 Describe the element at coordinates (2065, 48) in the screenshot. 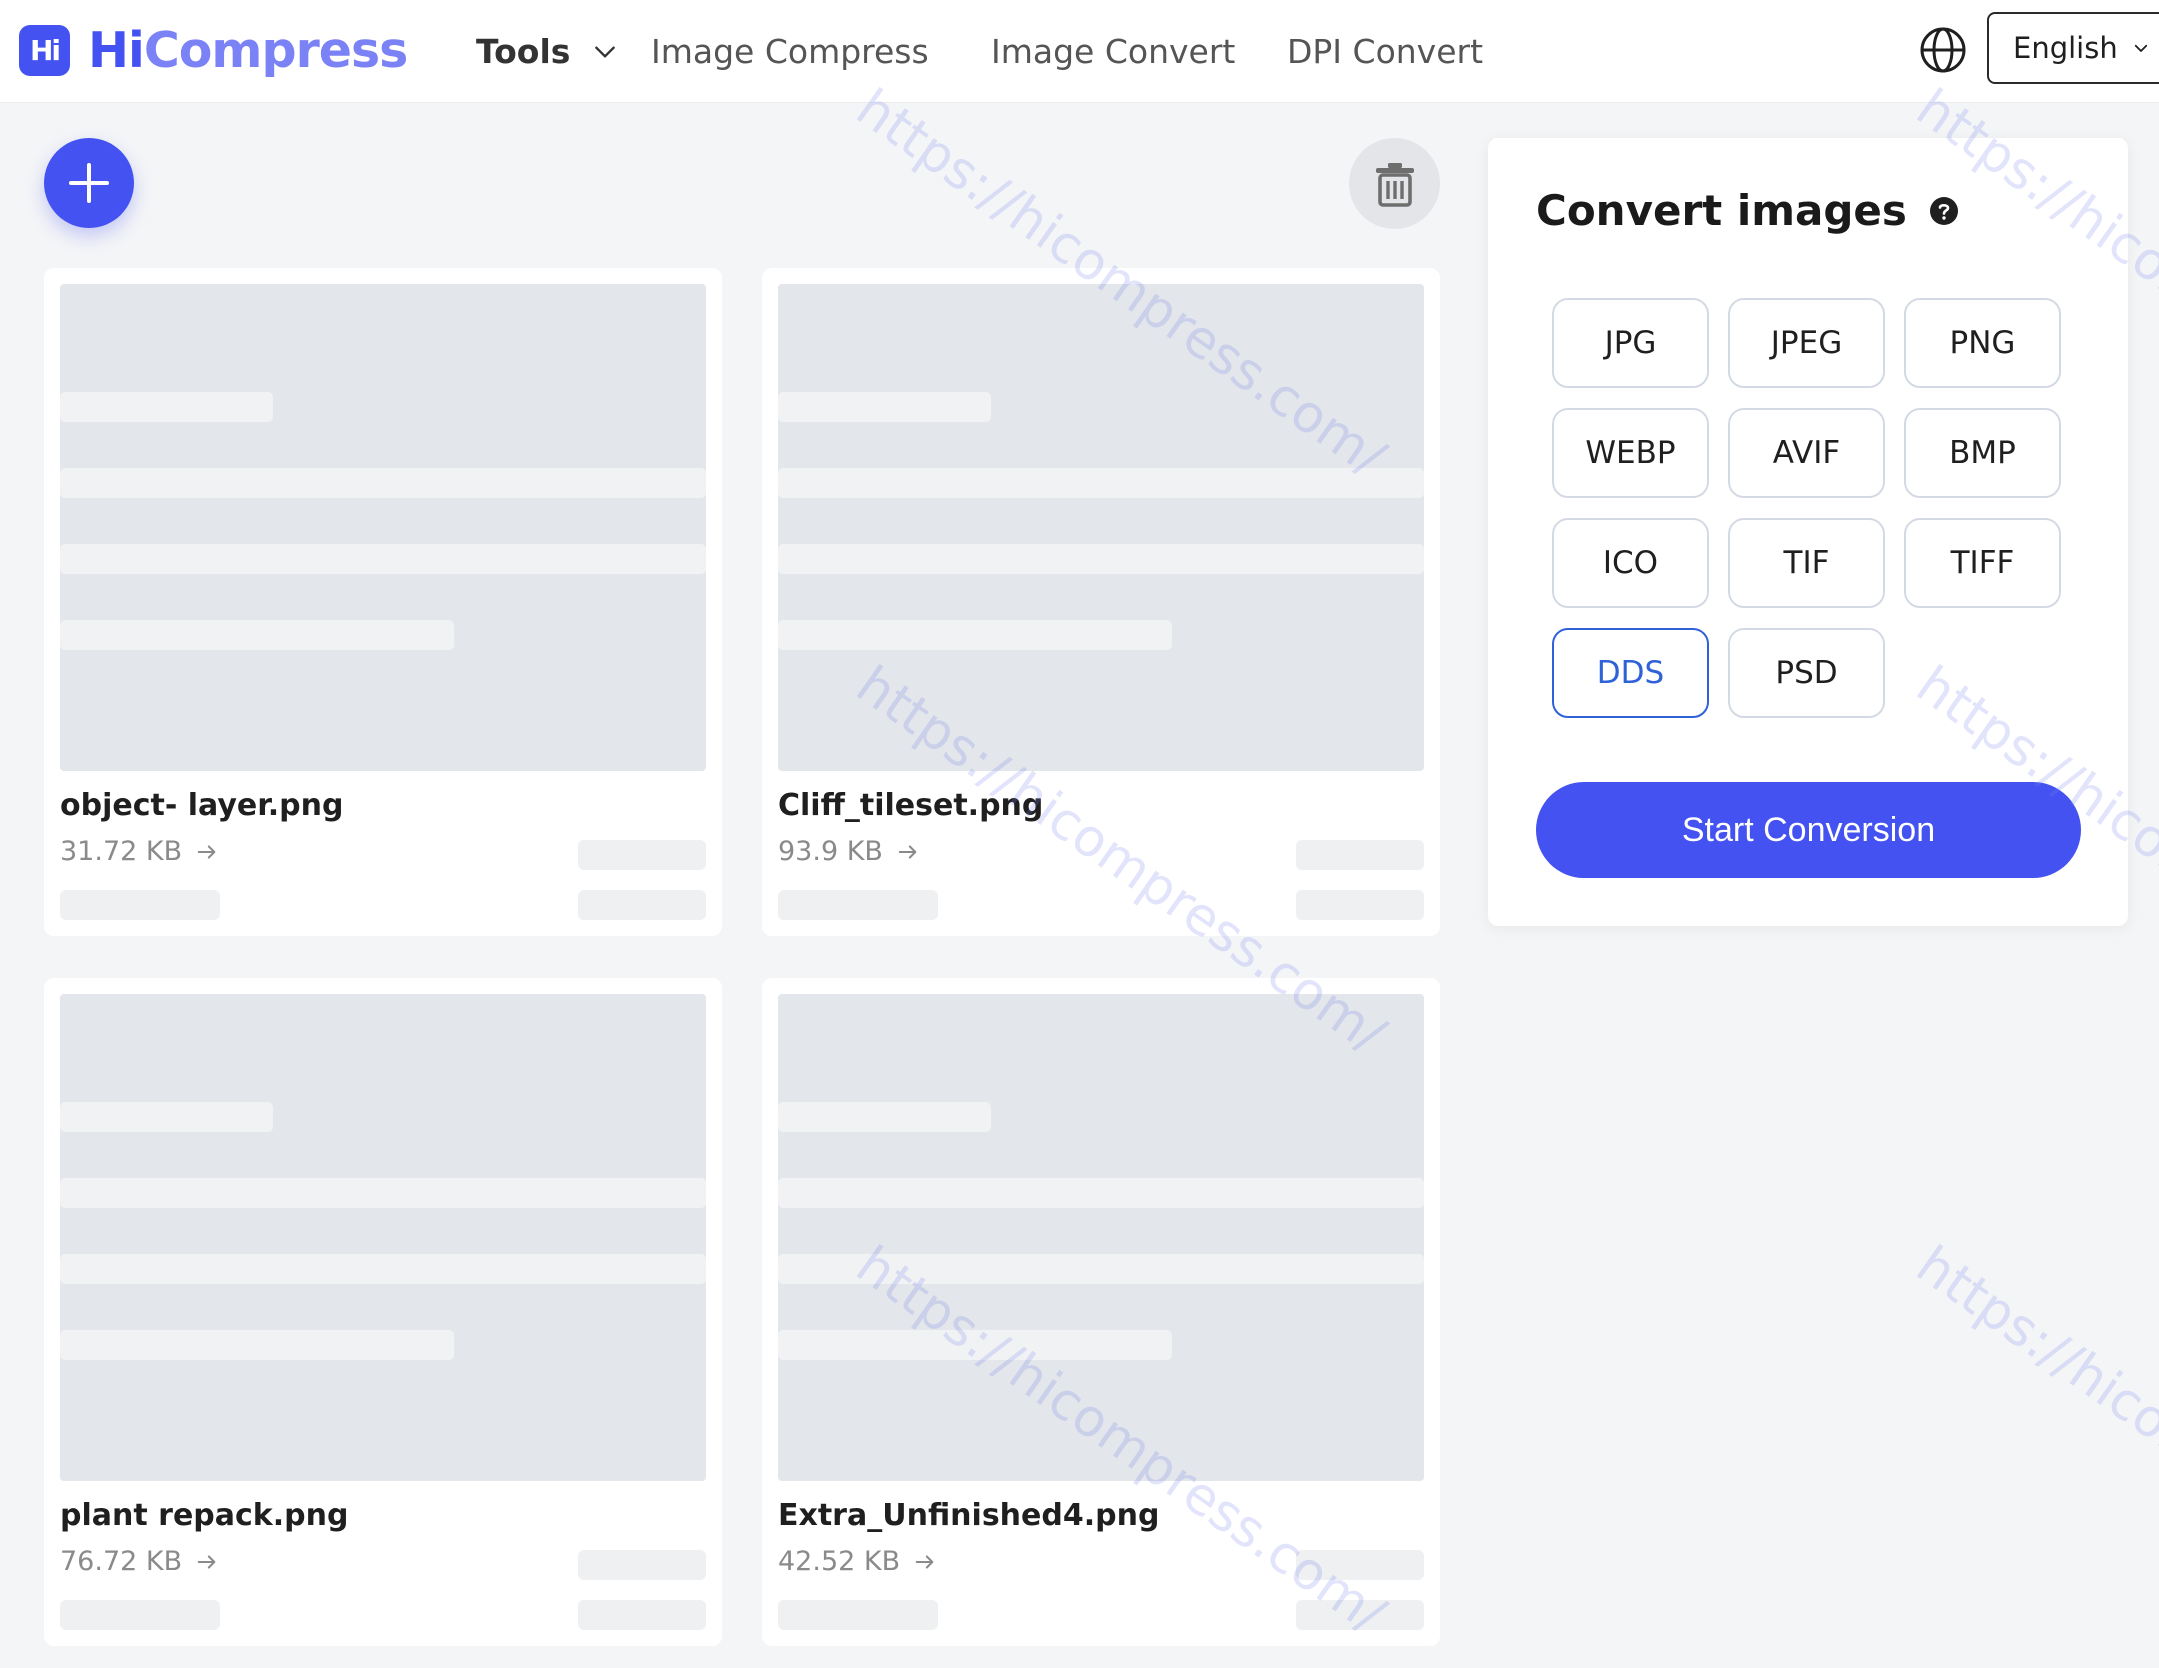

I see `language-value: English` at that location.